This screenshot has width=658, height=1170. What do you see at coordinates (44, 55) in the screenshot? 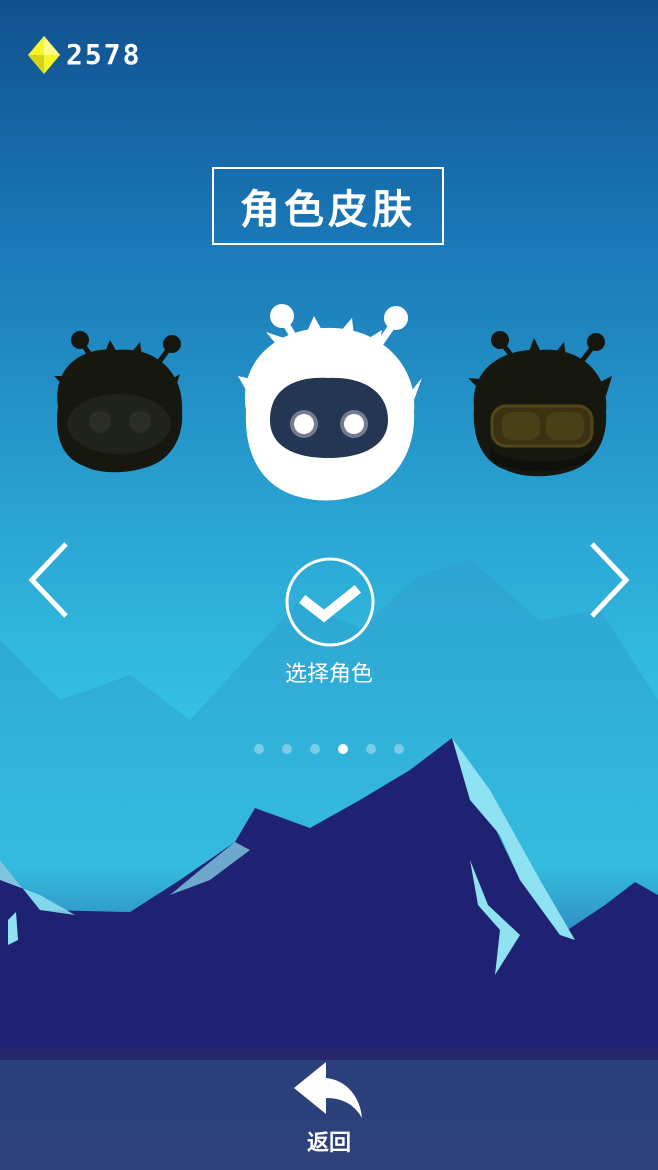
I see `gem-icon` at bounding box center [44, 55].